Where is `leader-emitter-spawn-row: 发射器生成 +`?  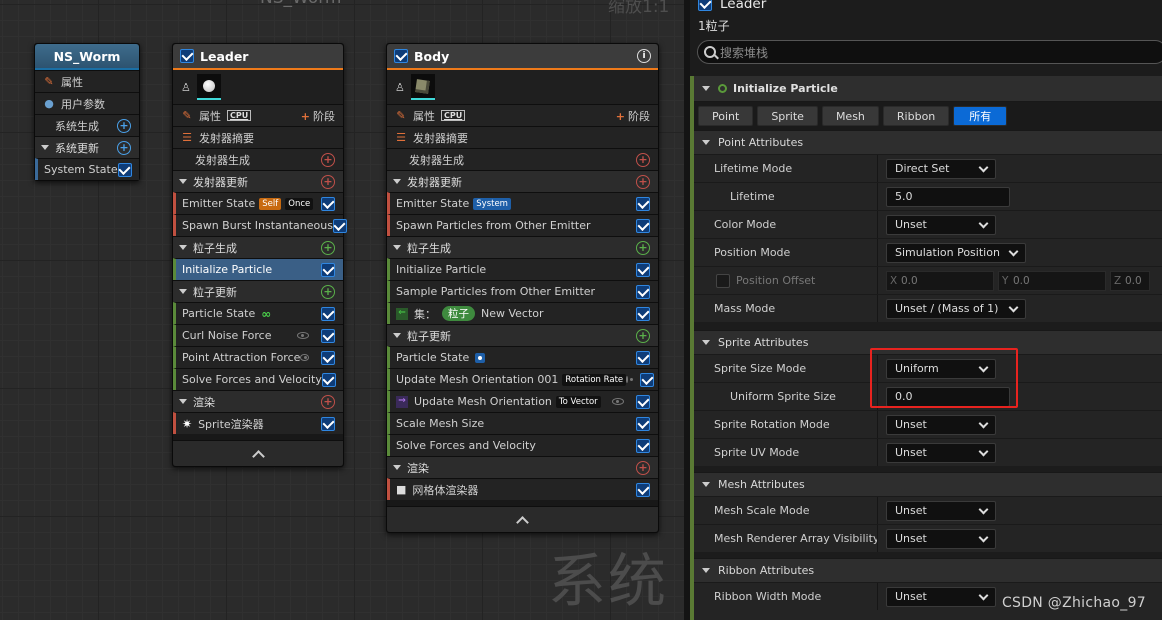 leader-emitter-spawn-row: 发射器生成 + is located at coordinates (258, 159).